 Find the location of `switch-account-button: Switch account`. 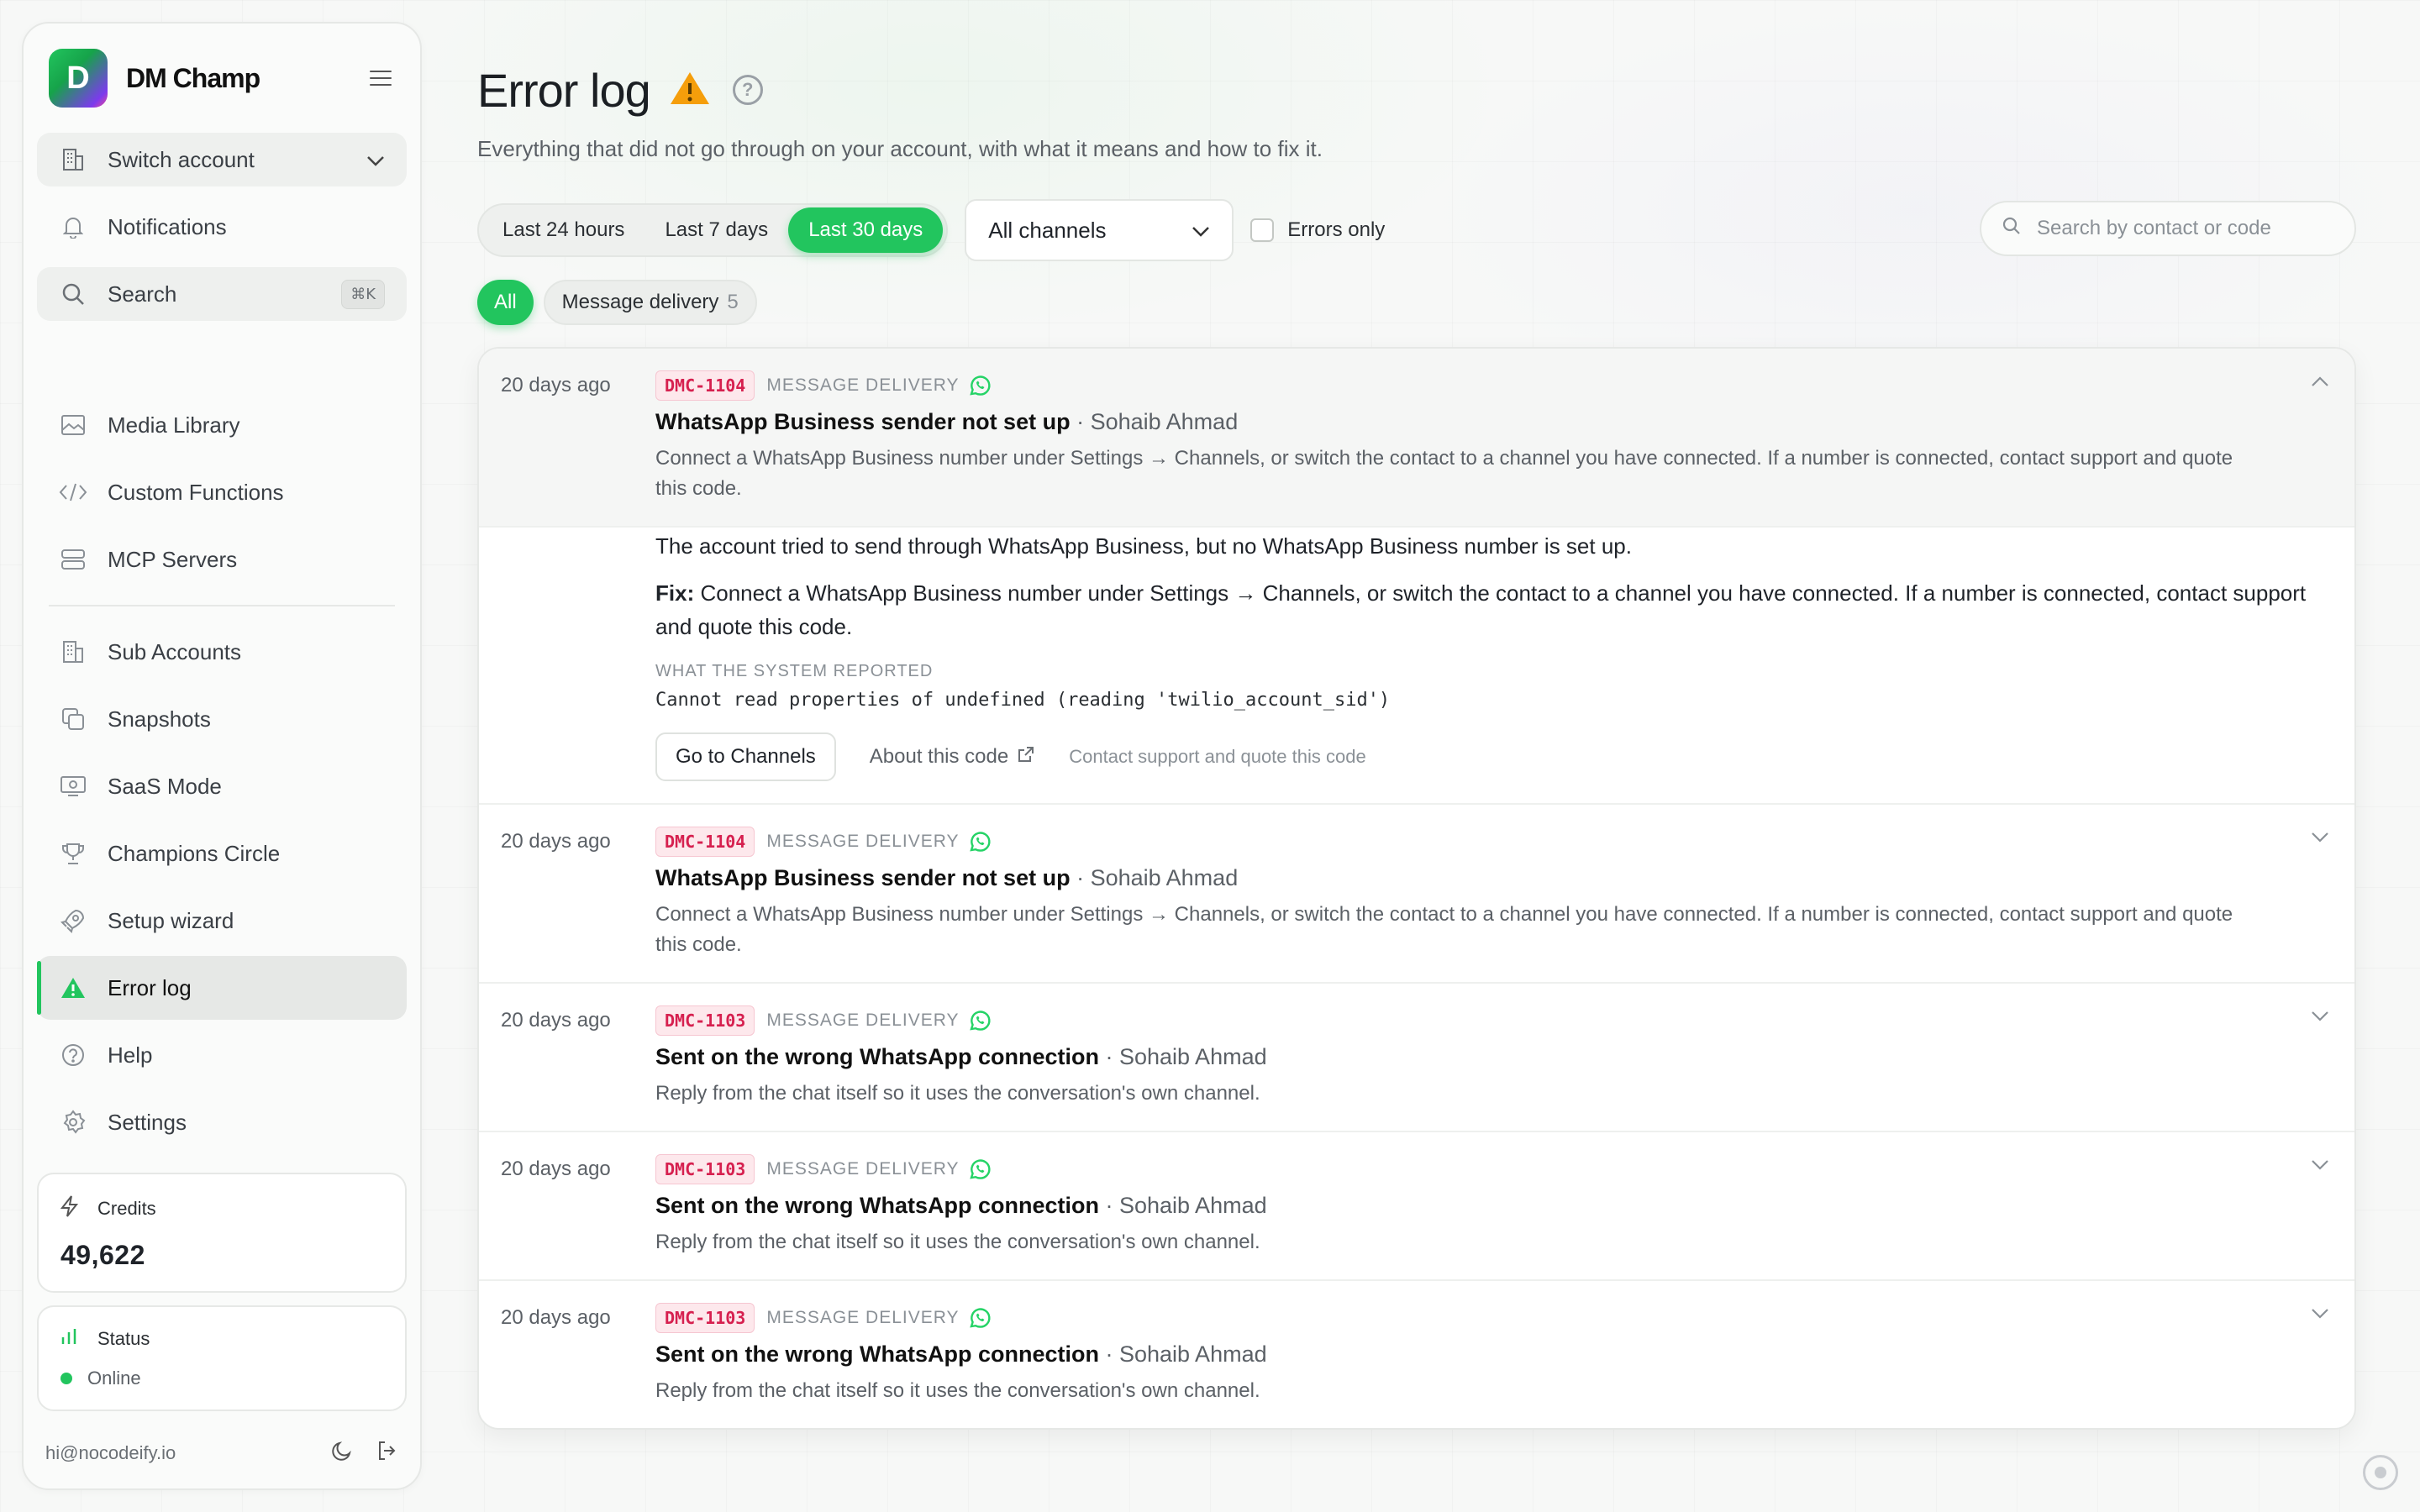

switch-account-button: Switch account is located at coordinates (222, 159).